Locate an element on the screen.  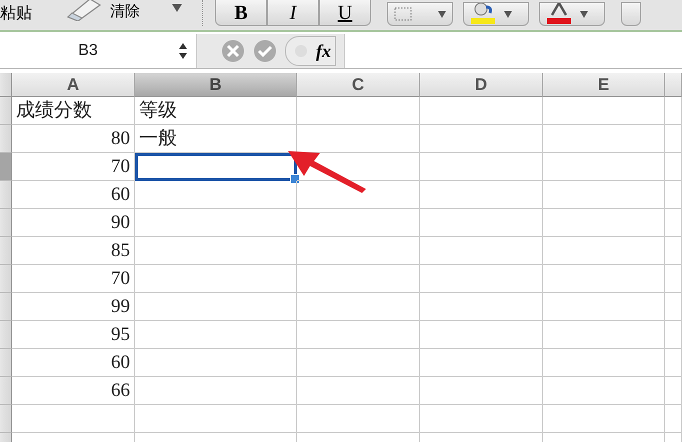
borders-button is located at coordinates (420, 14).